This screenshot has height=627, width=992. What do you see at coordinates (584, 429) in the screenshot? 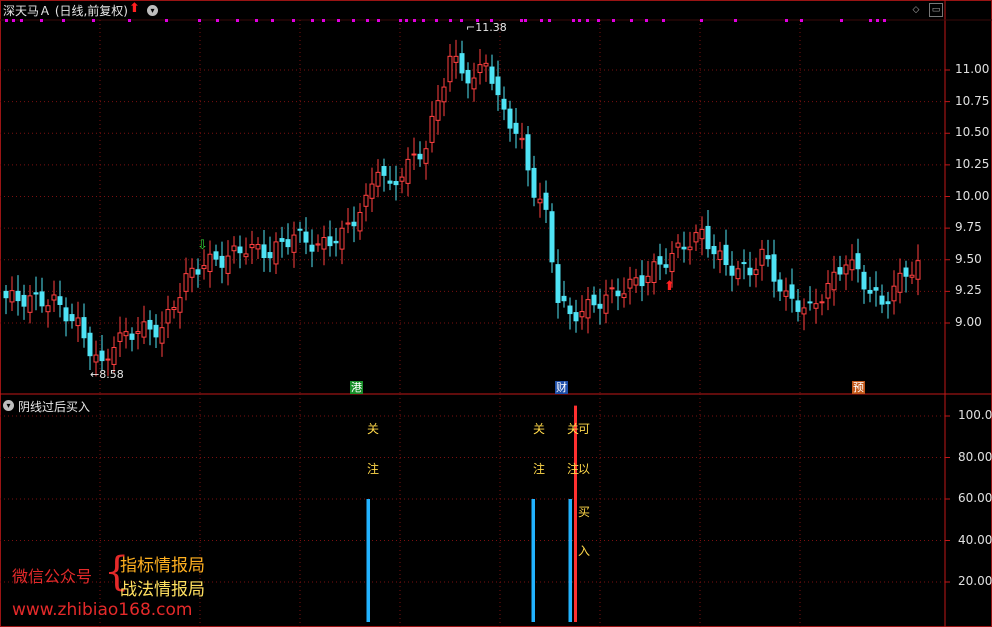
I see `buy-text-1: 可` at bounding box center [584, 429].